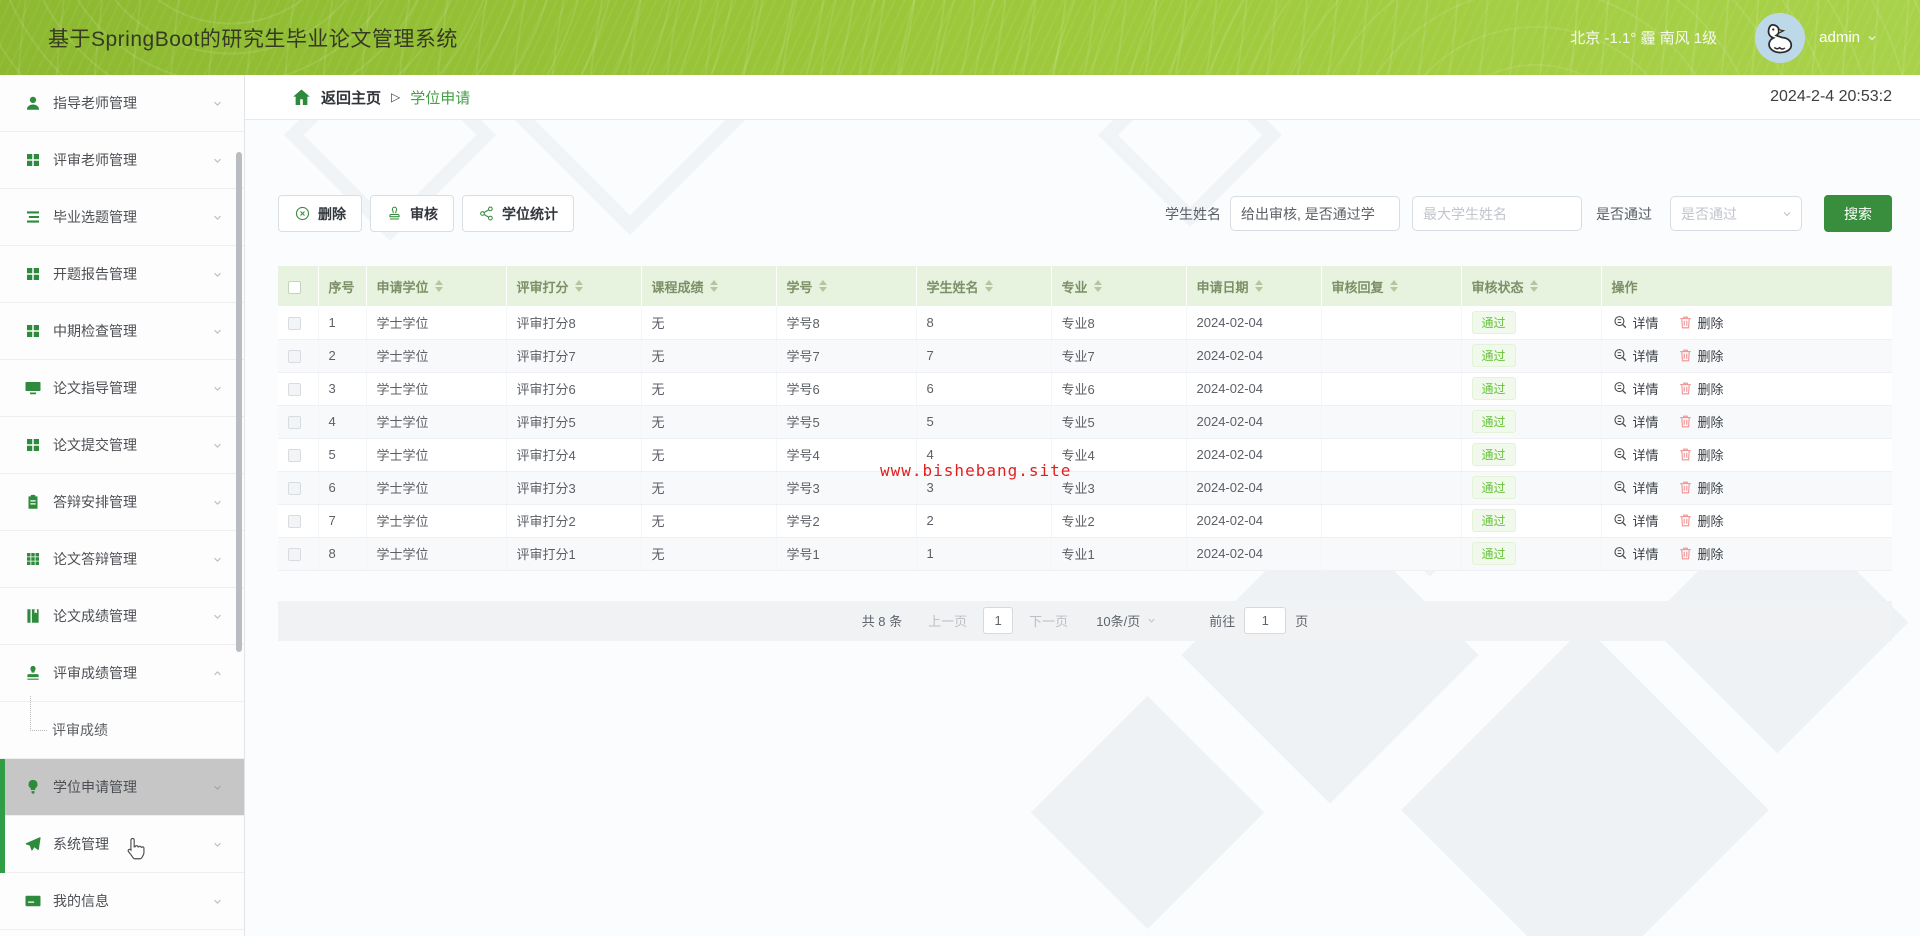 Image resolution: width=1920 pixels, height=936 pixels. What do you see at coordinates (1265, 620) in the screenshot?
I see `goto-page-input: 1` at bounding box center [1265, 620].